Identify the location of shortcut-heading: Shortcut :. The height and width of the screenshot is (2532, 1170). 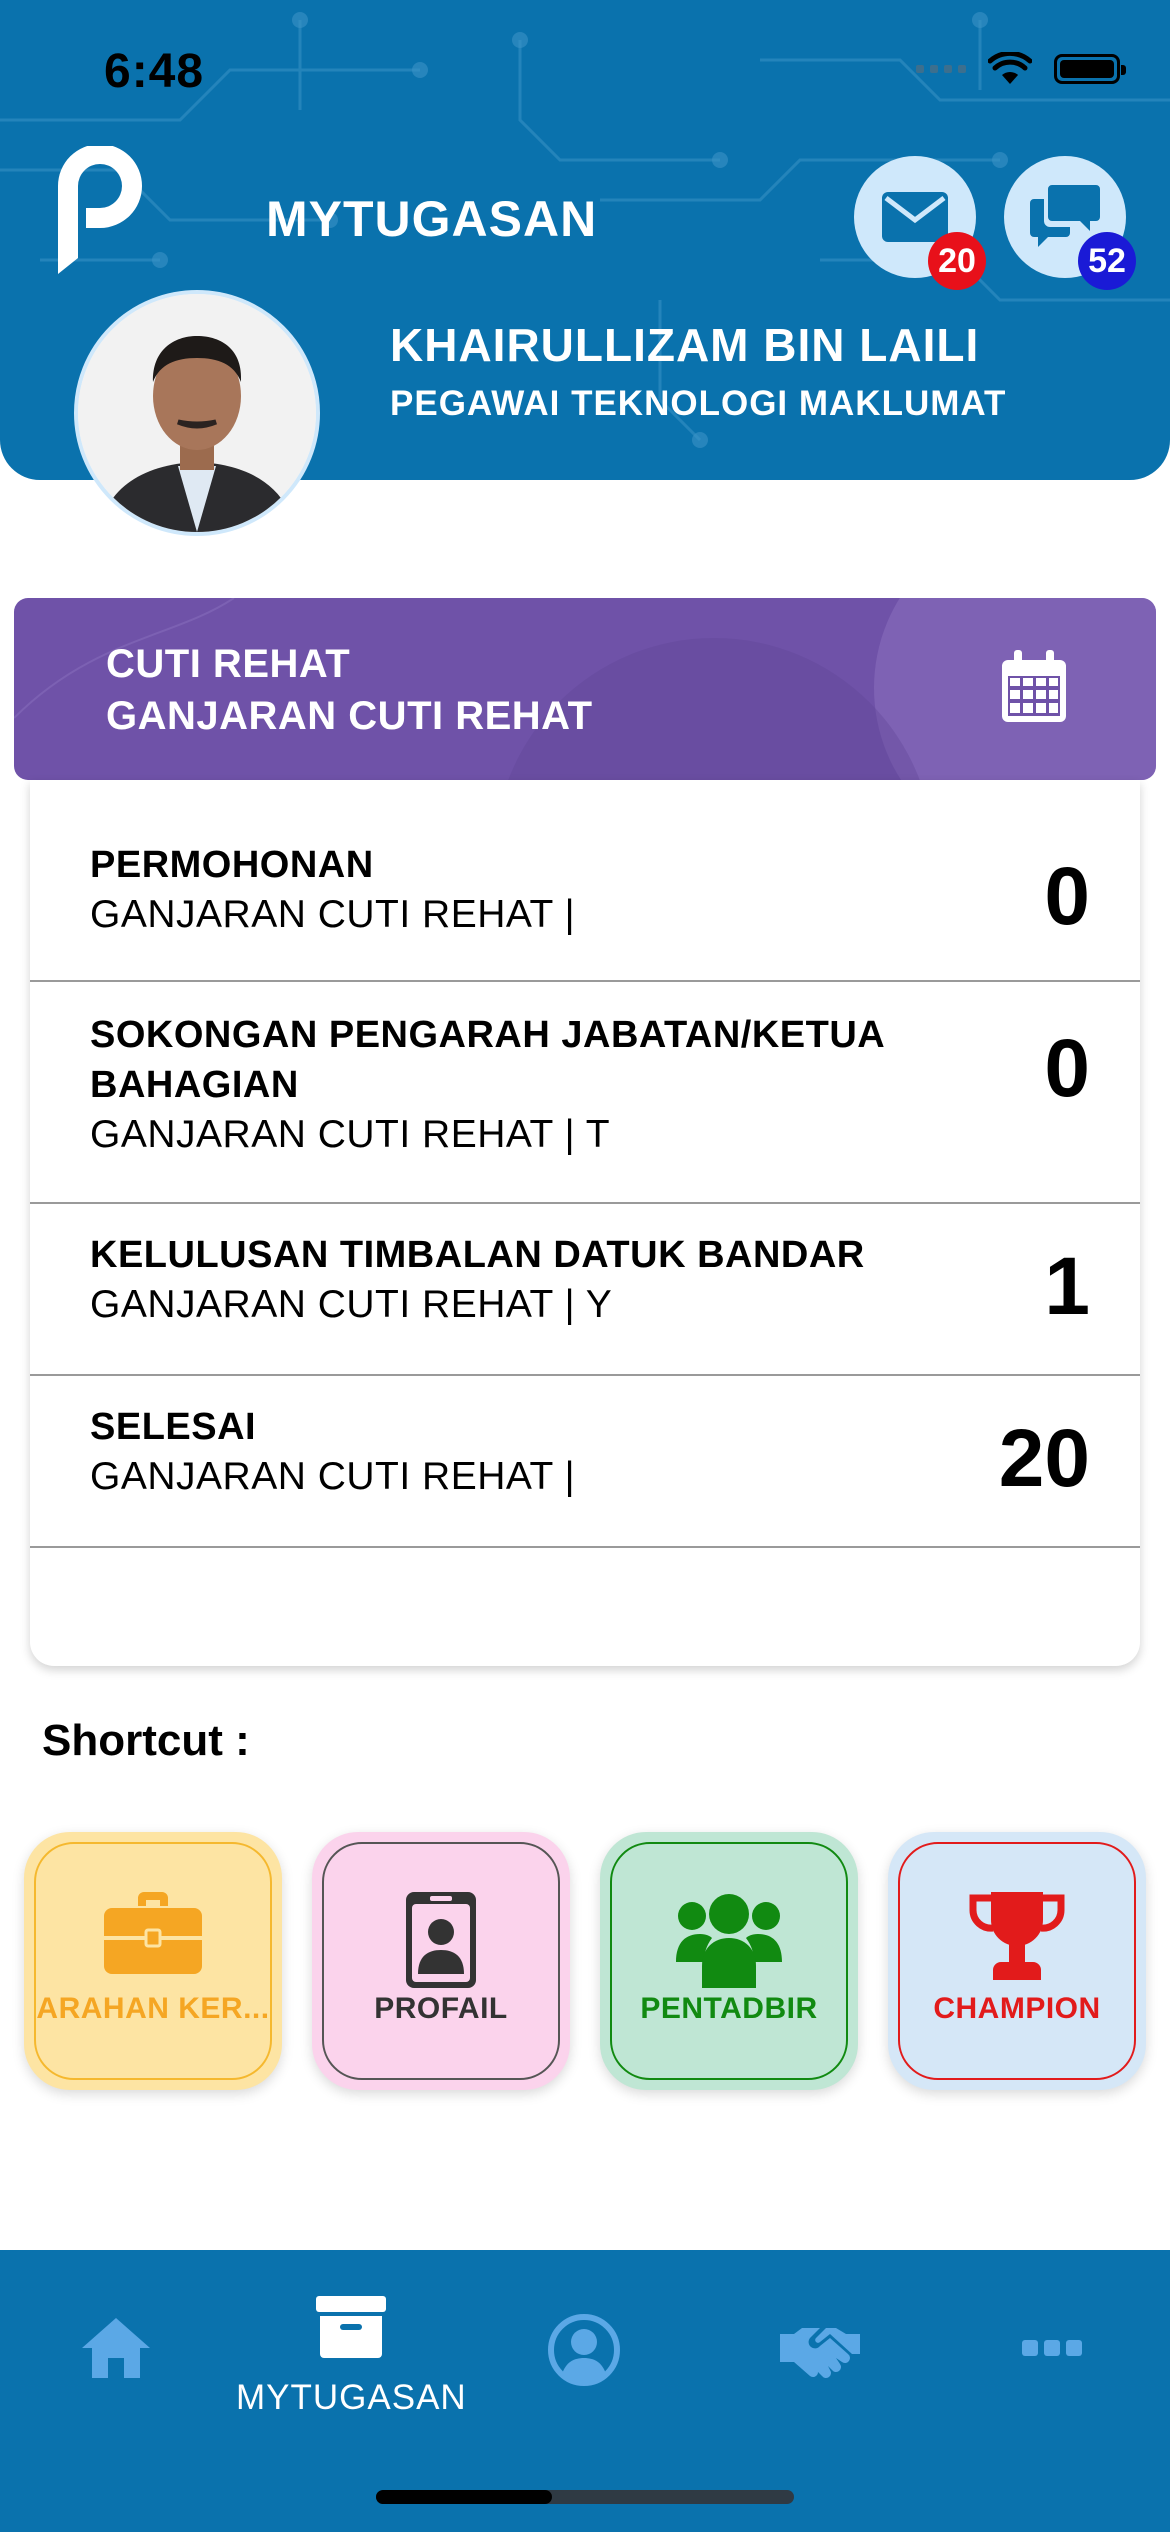
(146, 1740).